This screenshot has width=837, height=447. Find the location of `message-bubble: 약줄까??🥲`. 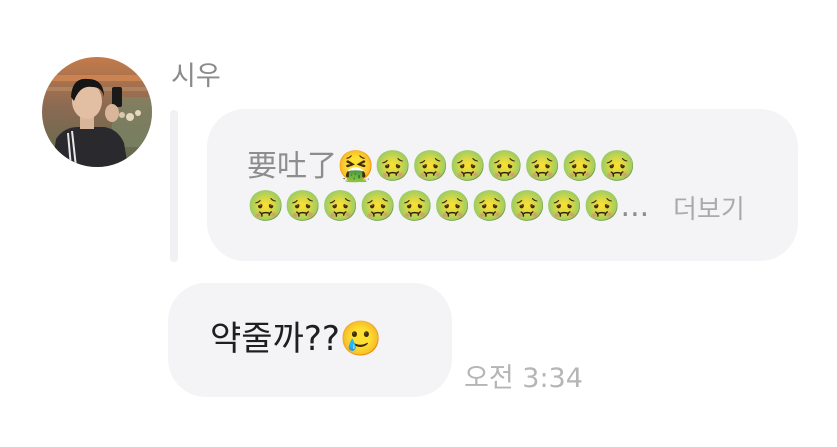

message-bubble: 약줄까??🥲 is located at coordinates (310, 340).